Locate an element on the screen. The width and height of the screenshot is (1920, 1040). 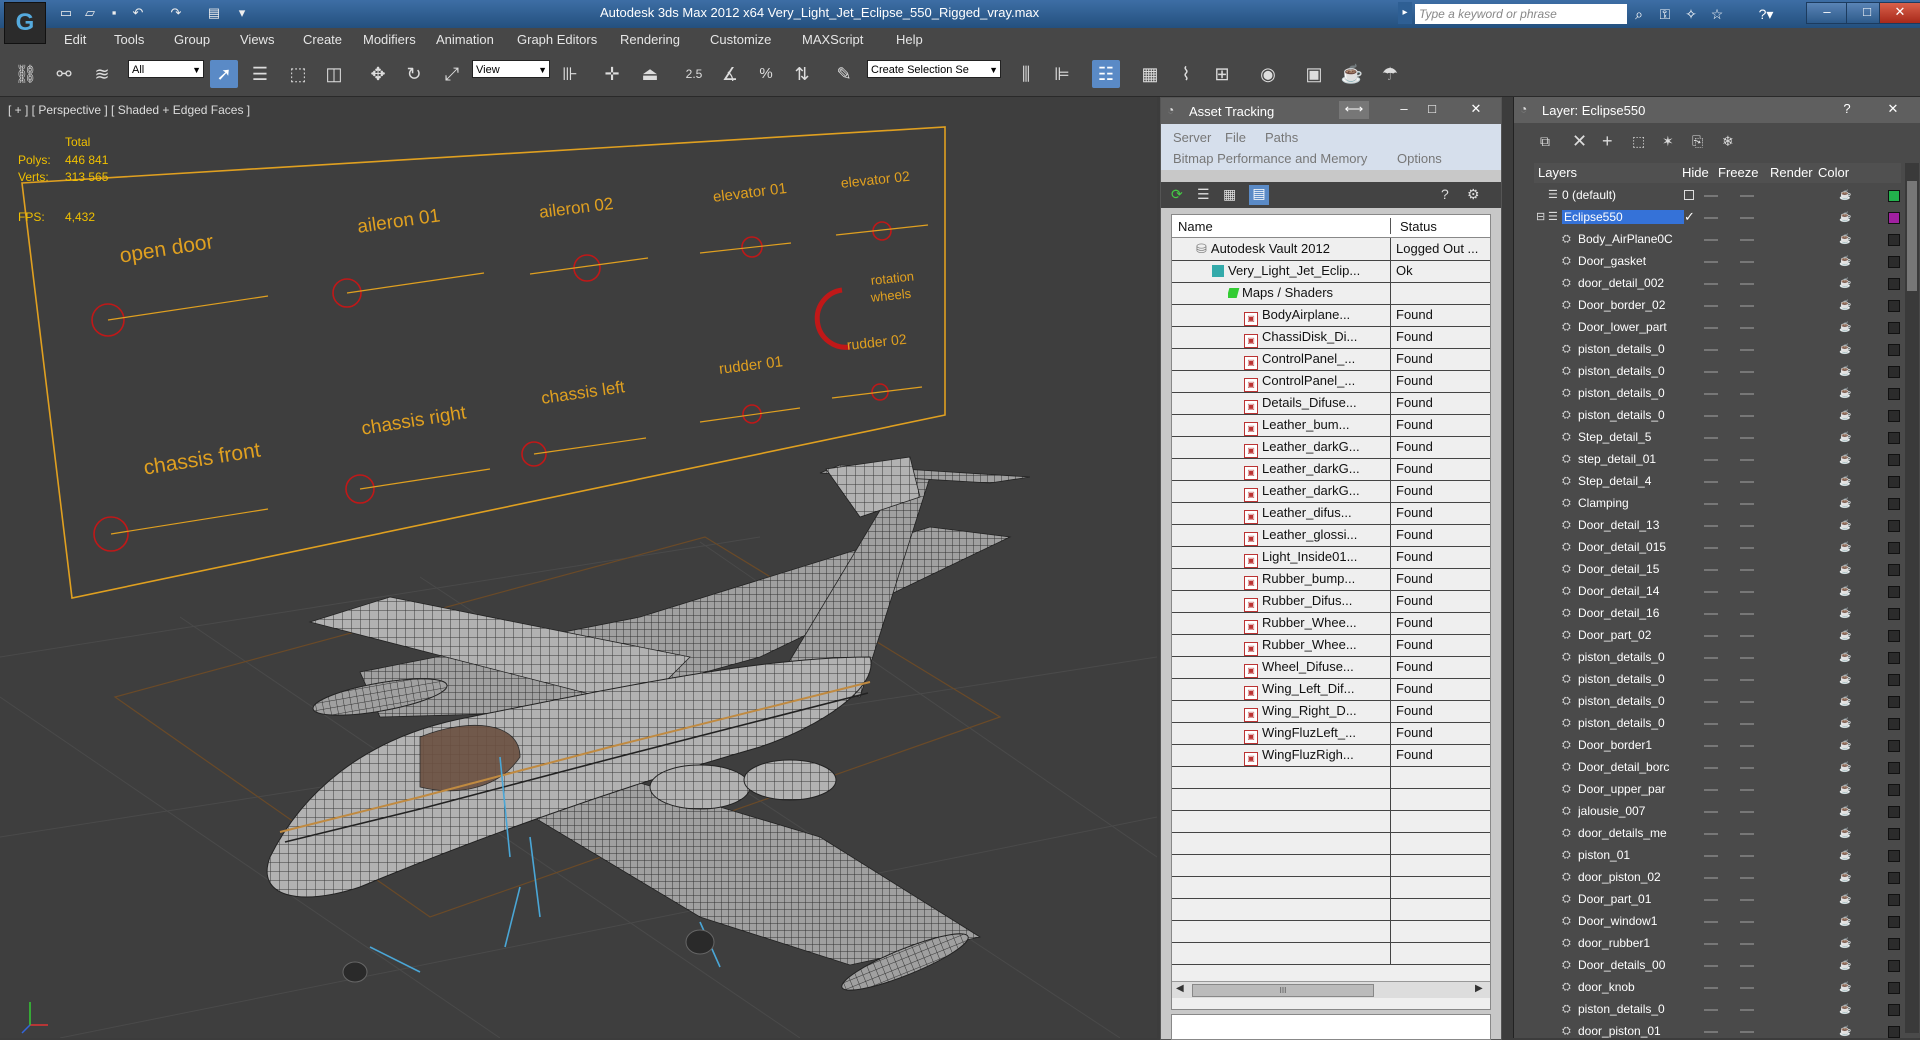
asset-menu-server: Server is located at coordinates (1192, 137).